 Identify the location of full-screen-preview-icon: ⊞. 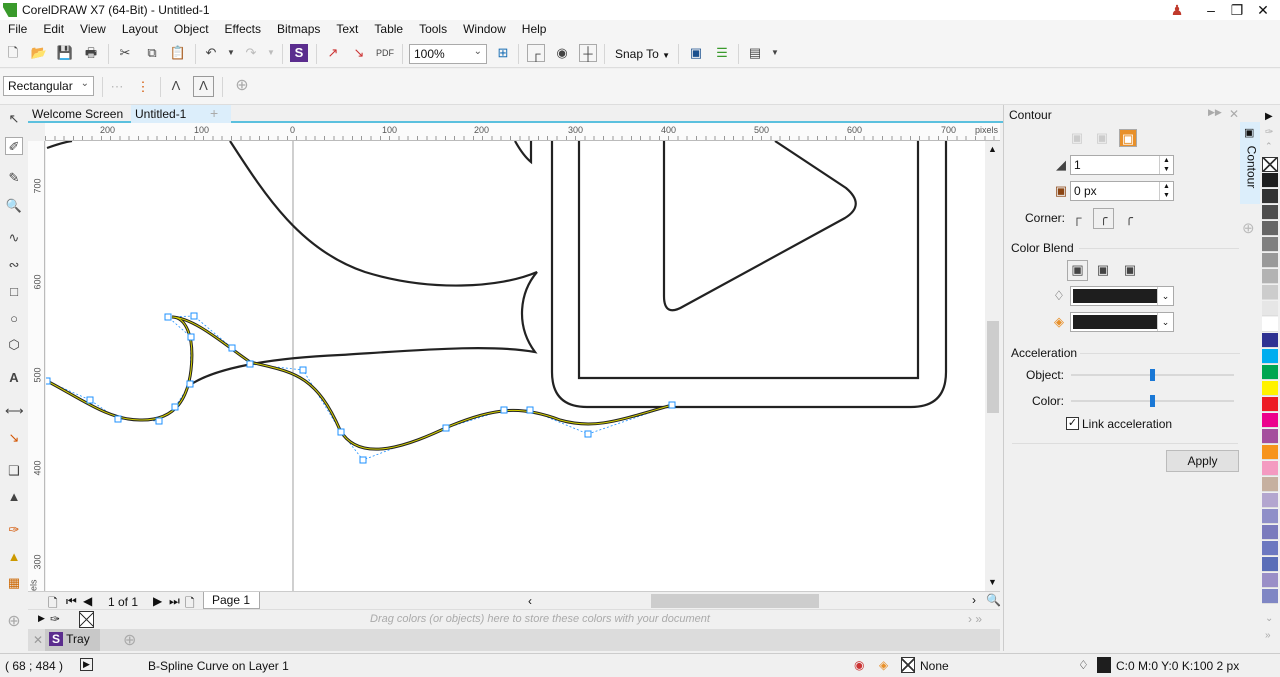
(503, 53).